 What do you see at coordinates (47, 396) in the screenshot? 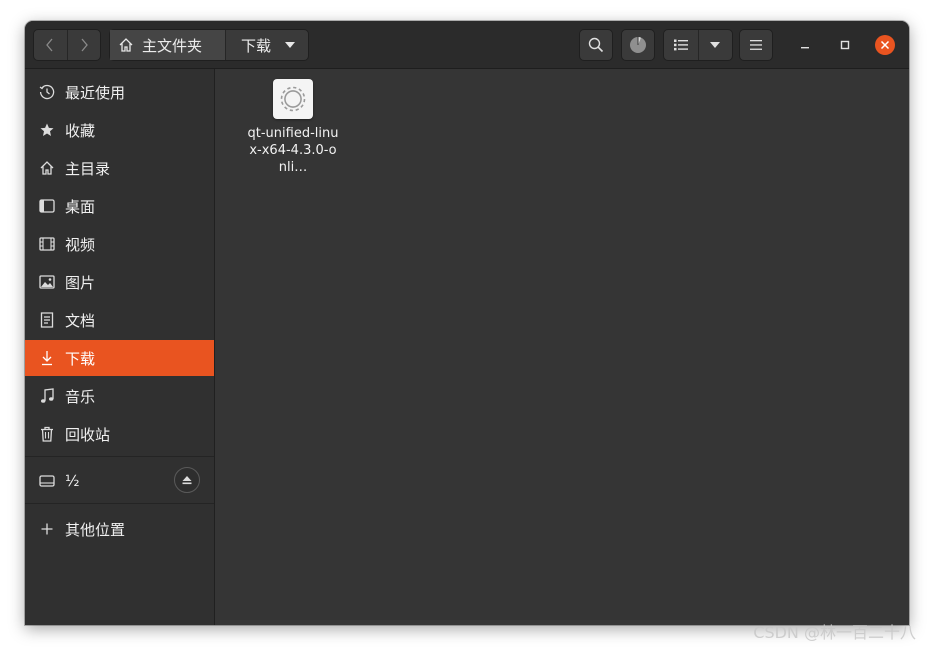
I see `music-icon` at bounding box center [47, 396].